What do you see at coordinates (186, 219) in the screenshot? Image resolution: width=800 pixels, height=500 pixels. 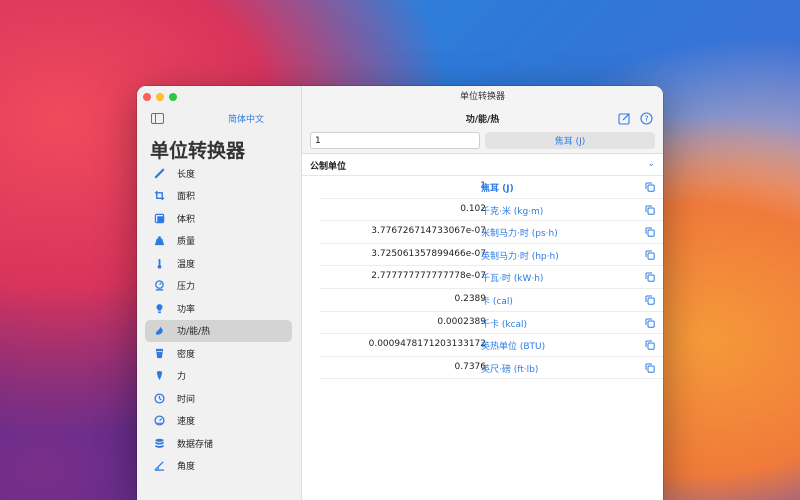 I see `sidebar-item-label: 体积` at bounding box center [186, 219].